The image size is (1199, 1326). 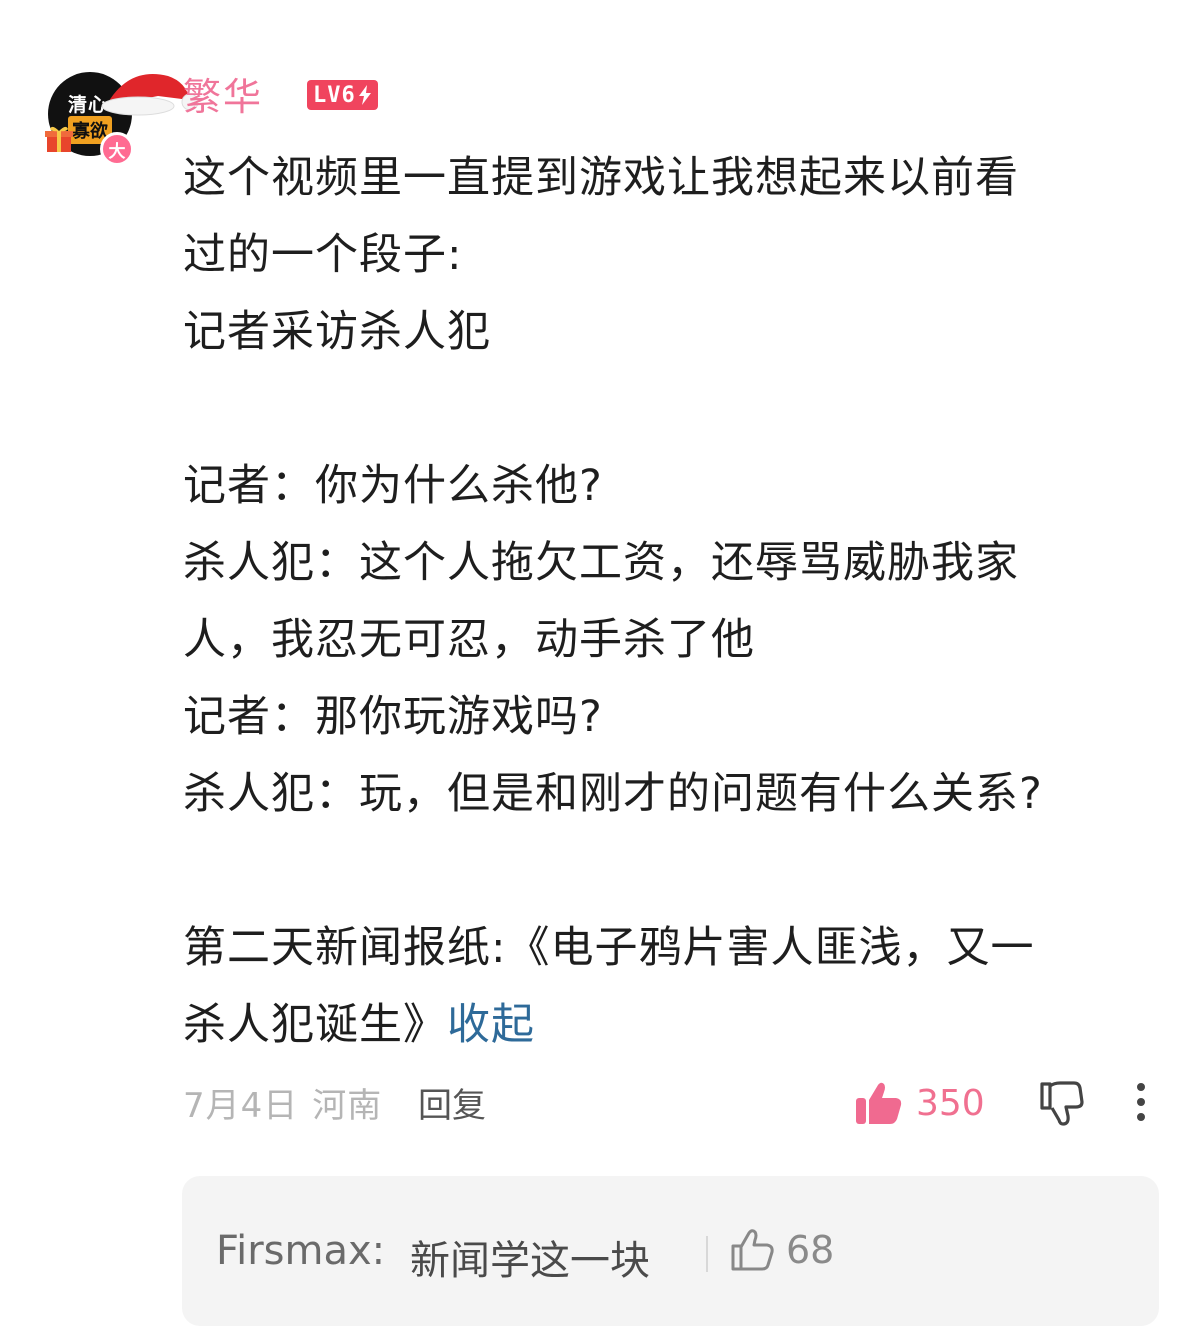 I want to click on dislike-button, so click(x=1061, y=1105).